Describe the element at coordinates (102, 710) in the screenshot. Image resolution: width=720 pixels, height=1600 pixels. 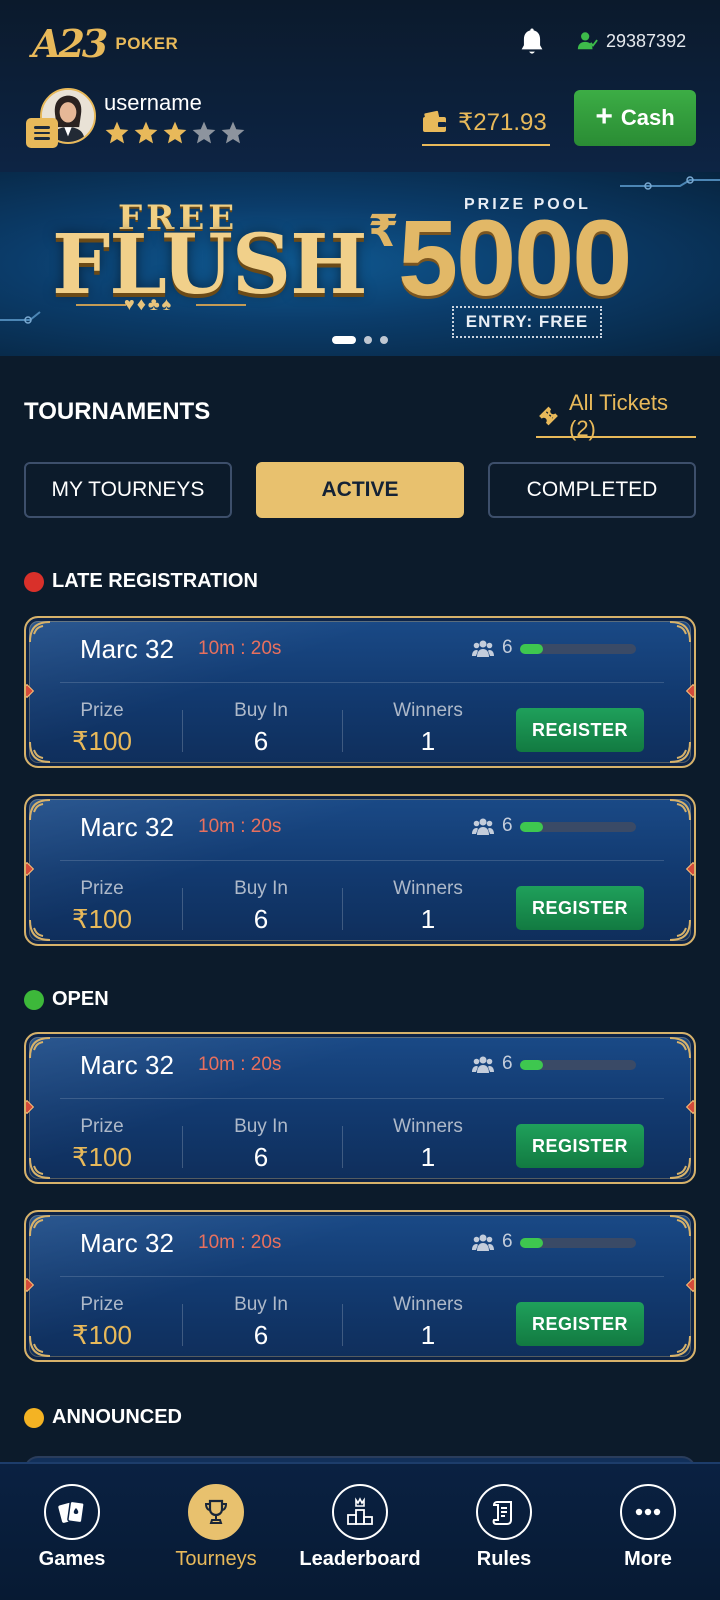
I see `prize-label: Prize` at that location.